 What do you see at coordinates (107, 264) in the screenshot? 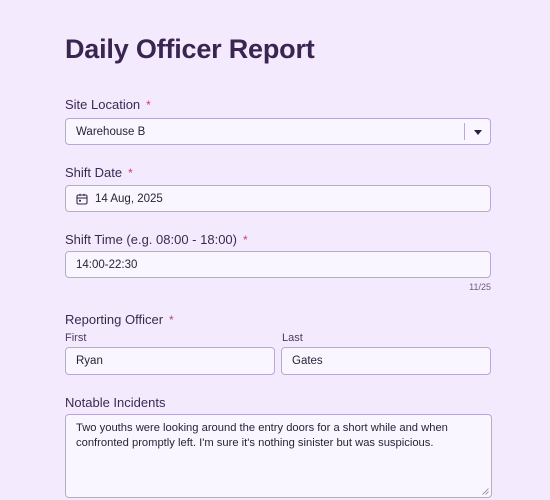
I see `shift-time-value: 14:00-22:30` at bounding box center [107, 264].